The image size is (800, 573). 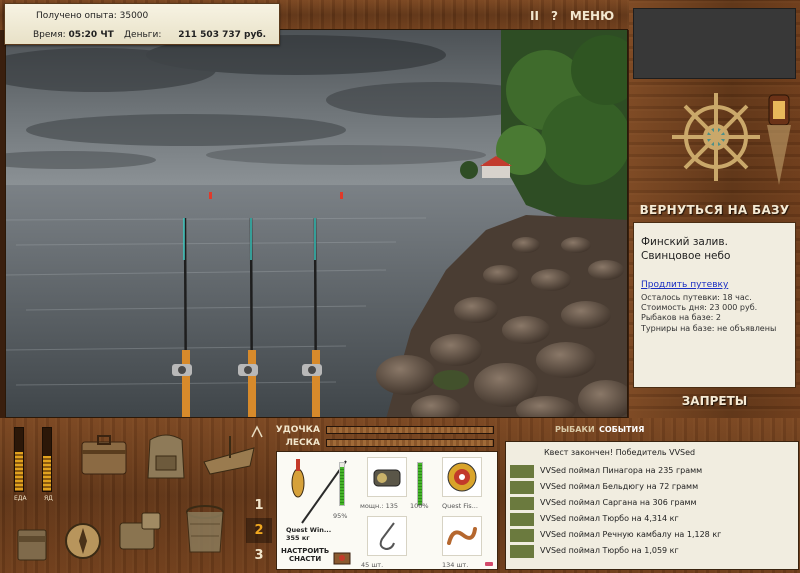 What do you see at coordinates (699, 307) in the screenshot?
I see `day-cost: Стоимость дня: 23 000 руб.` at bounding box center [699, 307].